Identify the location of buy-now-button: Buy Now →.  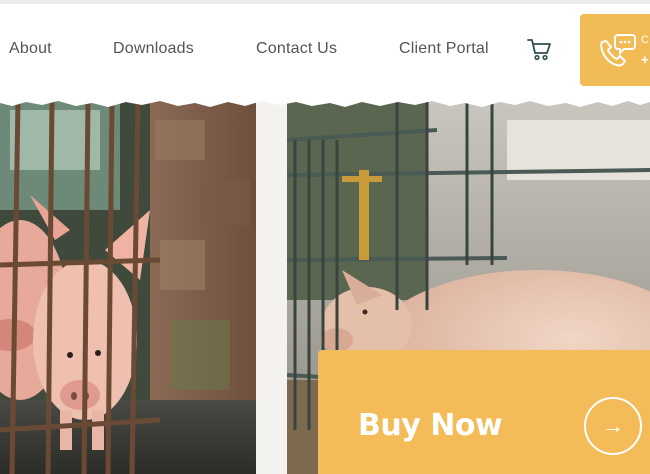
(484, 412).